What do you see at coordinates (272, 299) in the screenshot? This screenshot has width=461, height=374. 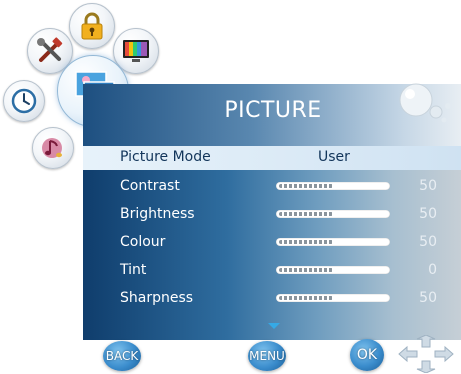 I see `sharpness-row: Sharpness 50` at bounding box center [272, 299].